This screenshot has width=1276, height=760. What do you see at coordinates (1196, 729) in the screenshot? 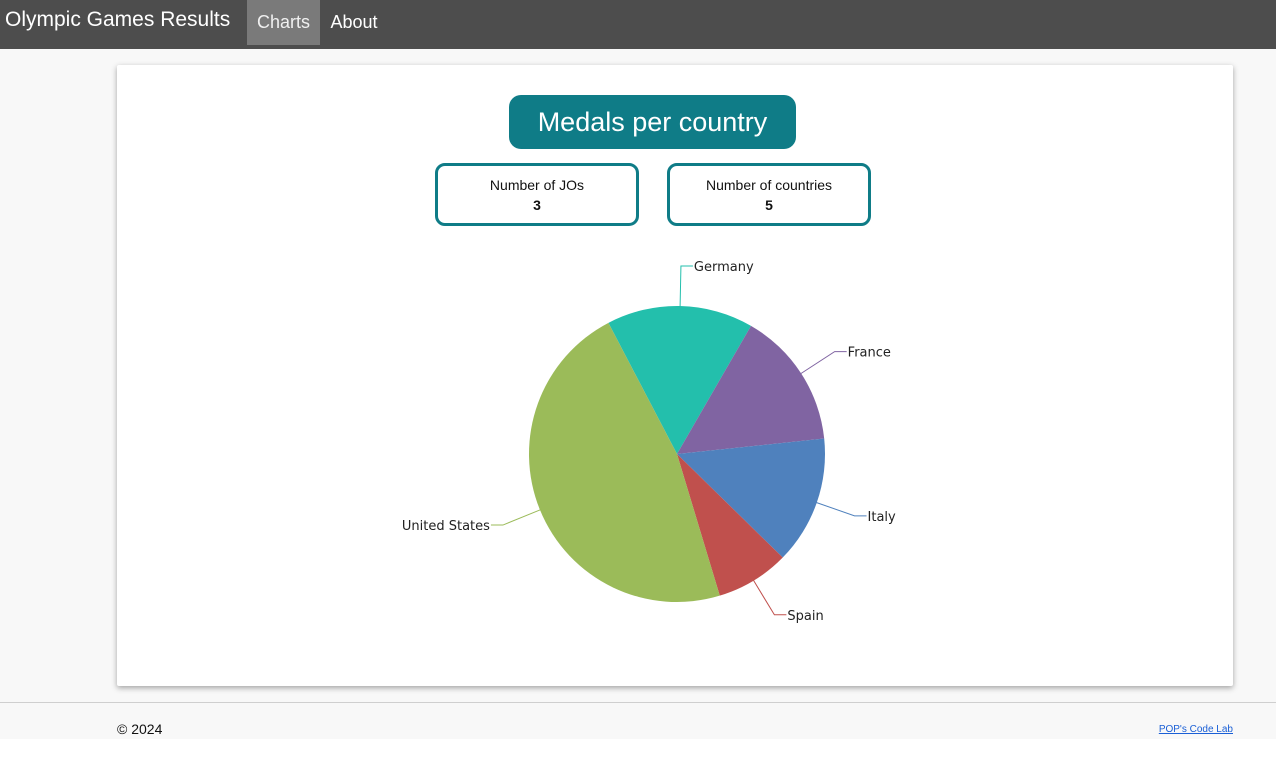
I see `footer-link: POP's Code Lab` at bounding box center [1196, 729].